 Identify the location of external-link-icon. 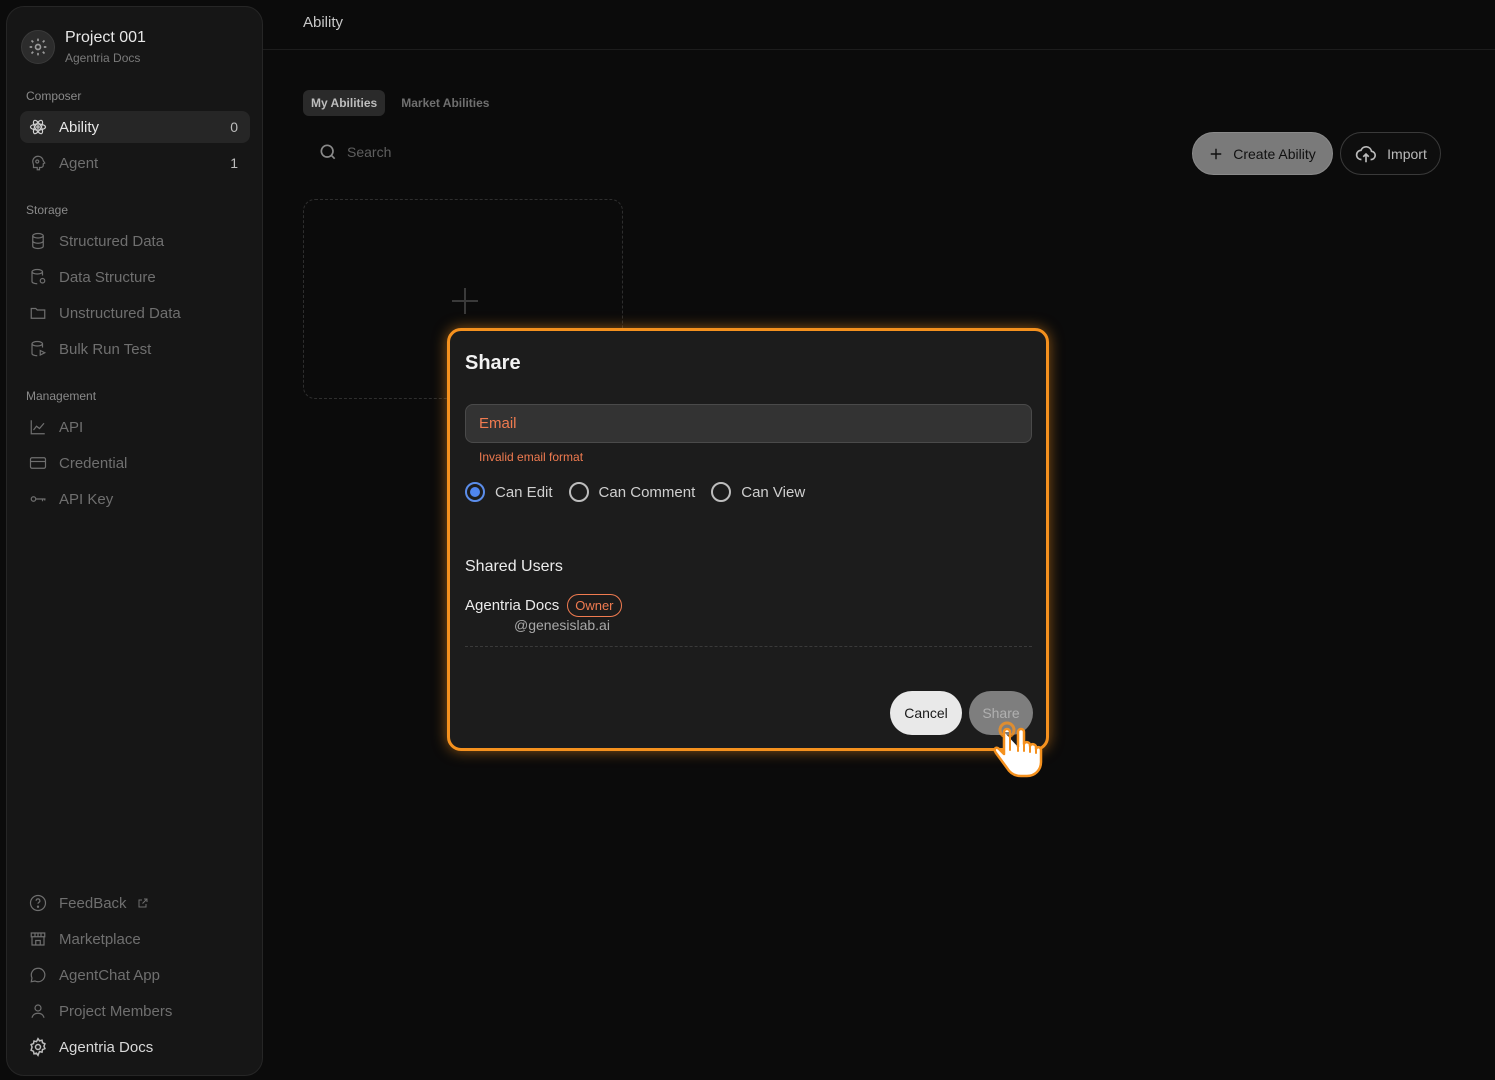
(143, 903).